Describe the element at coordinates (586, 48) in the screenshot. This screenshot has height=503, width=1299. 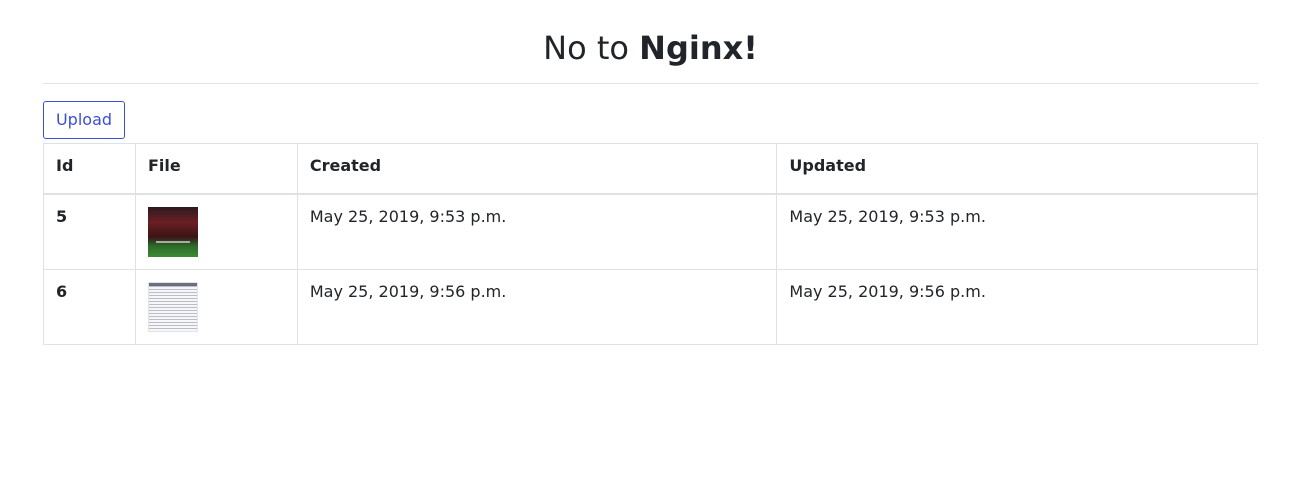
I see `page-title-prefix: No to` at that location.